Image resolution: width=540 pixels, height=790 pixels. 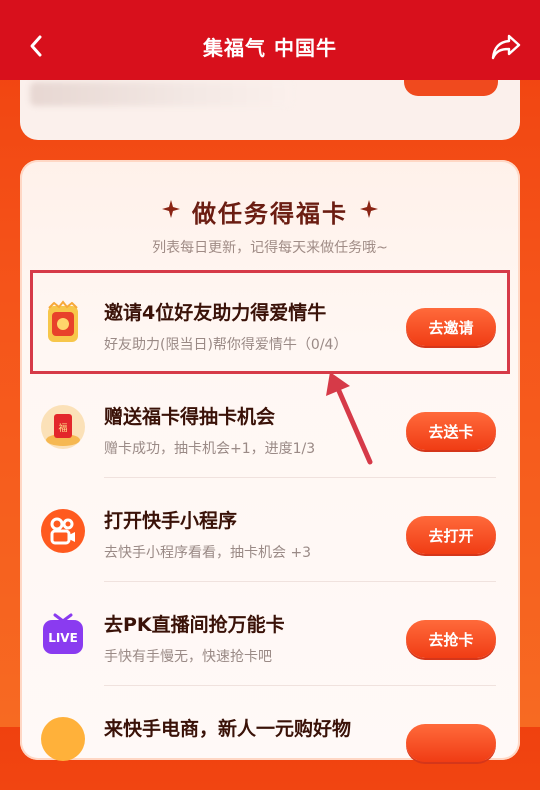 What do you see at coordinates (270, 530) in the screenshot?
I see `task-open-mini-program: 打开快手小程序 去快手小程序看看，抽卡机会 +3 去打开` at bounding box center [270, 530].